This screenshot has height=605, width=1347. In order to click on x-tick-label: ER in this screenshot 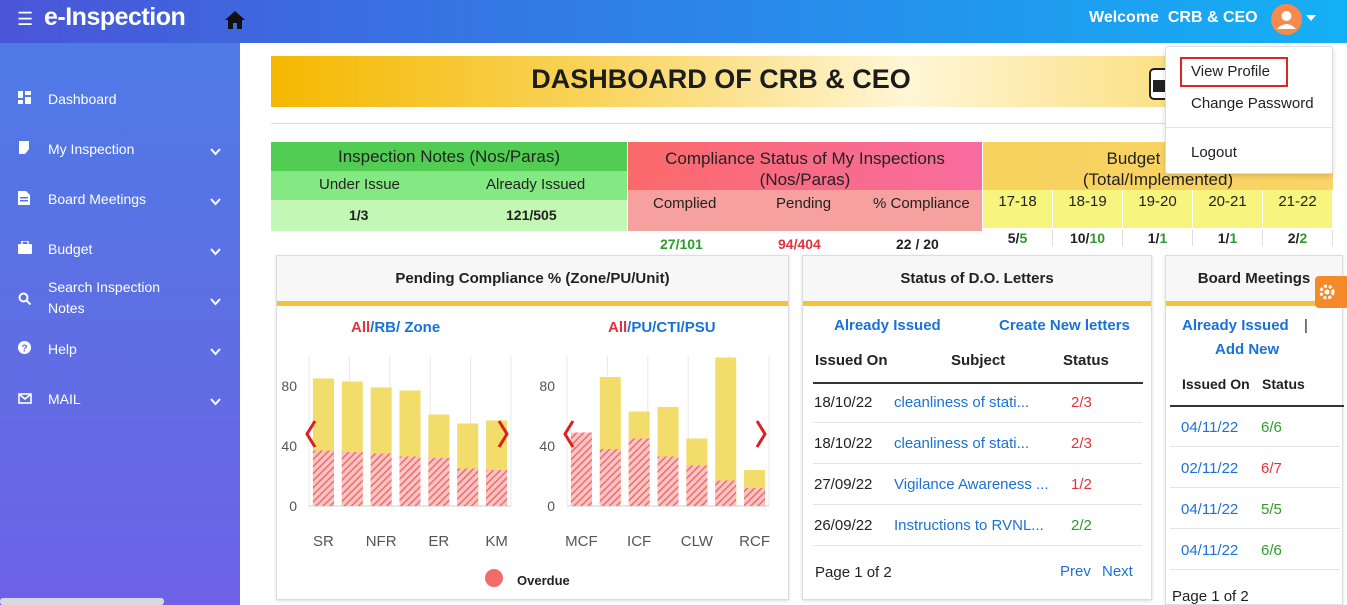, I will do `click(438, 541)`.